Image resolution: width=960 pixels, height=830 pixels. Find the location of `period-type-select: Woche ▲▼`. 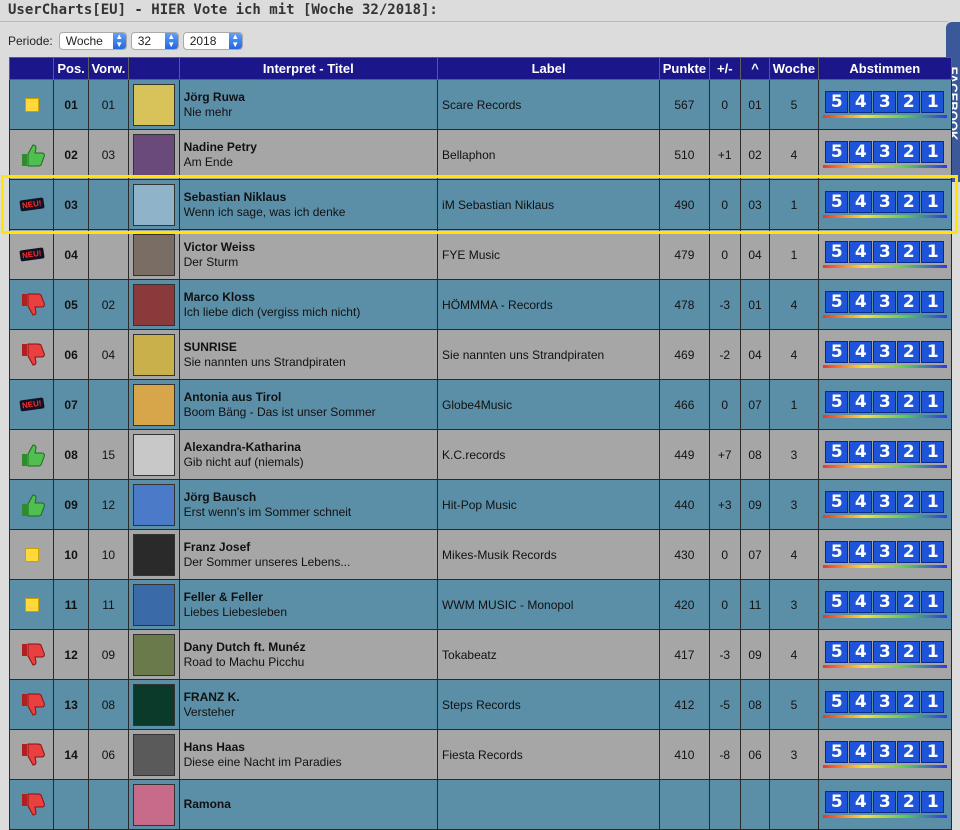

period-type-select: Woche ▲▼ is located at coordinates (93, 41).